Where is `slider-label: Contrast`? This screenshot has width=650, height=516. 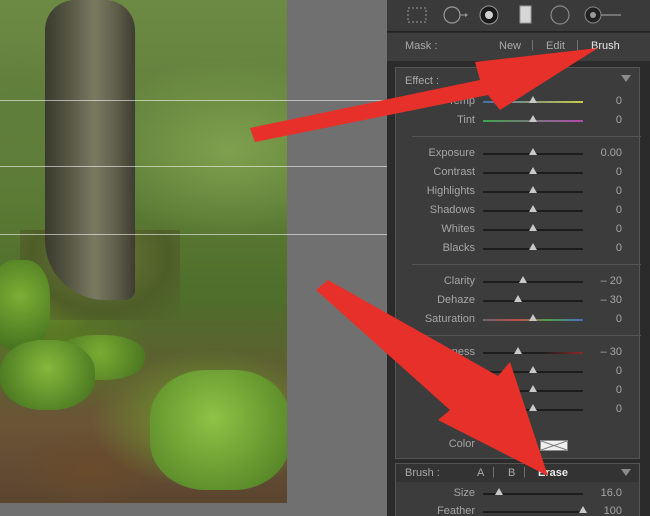 slider-label: Contrast is located at coordinates (454, 172).